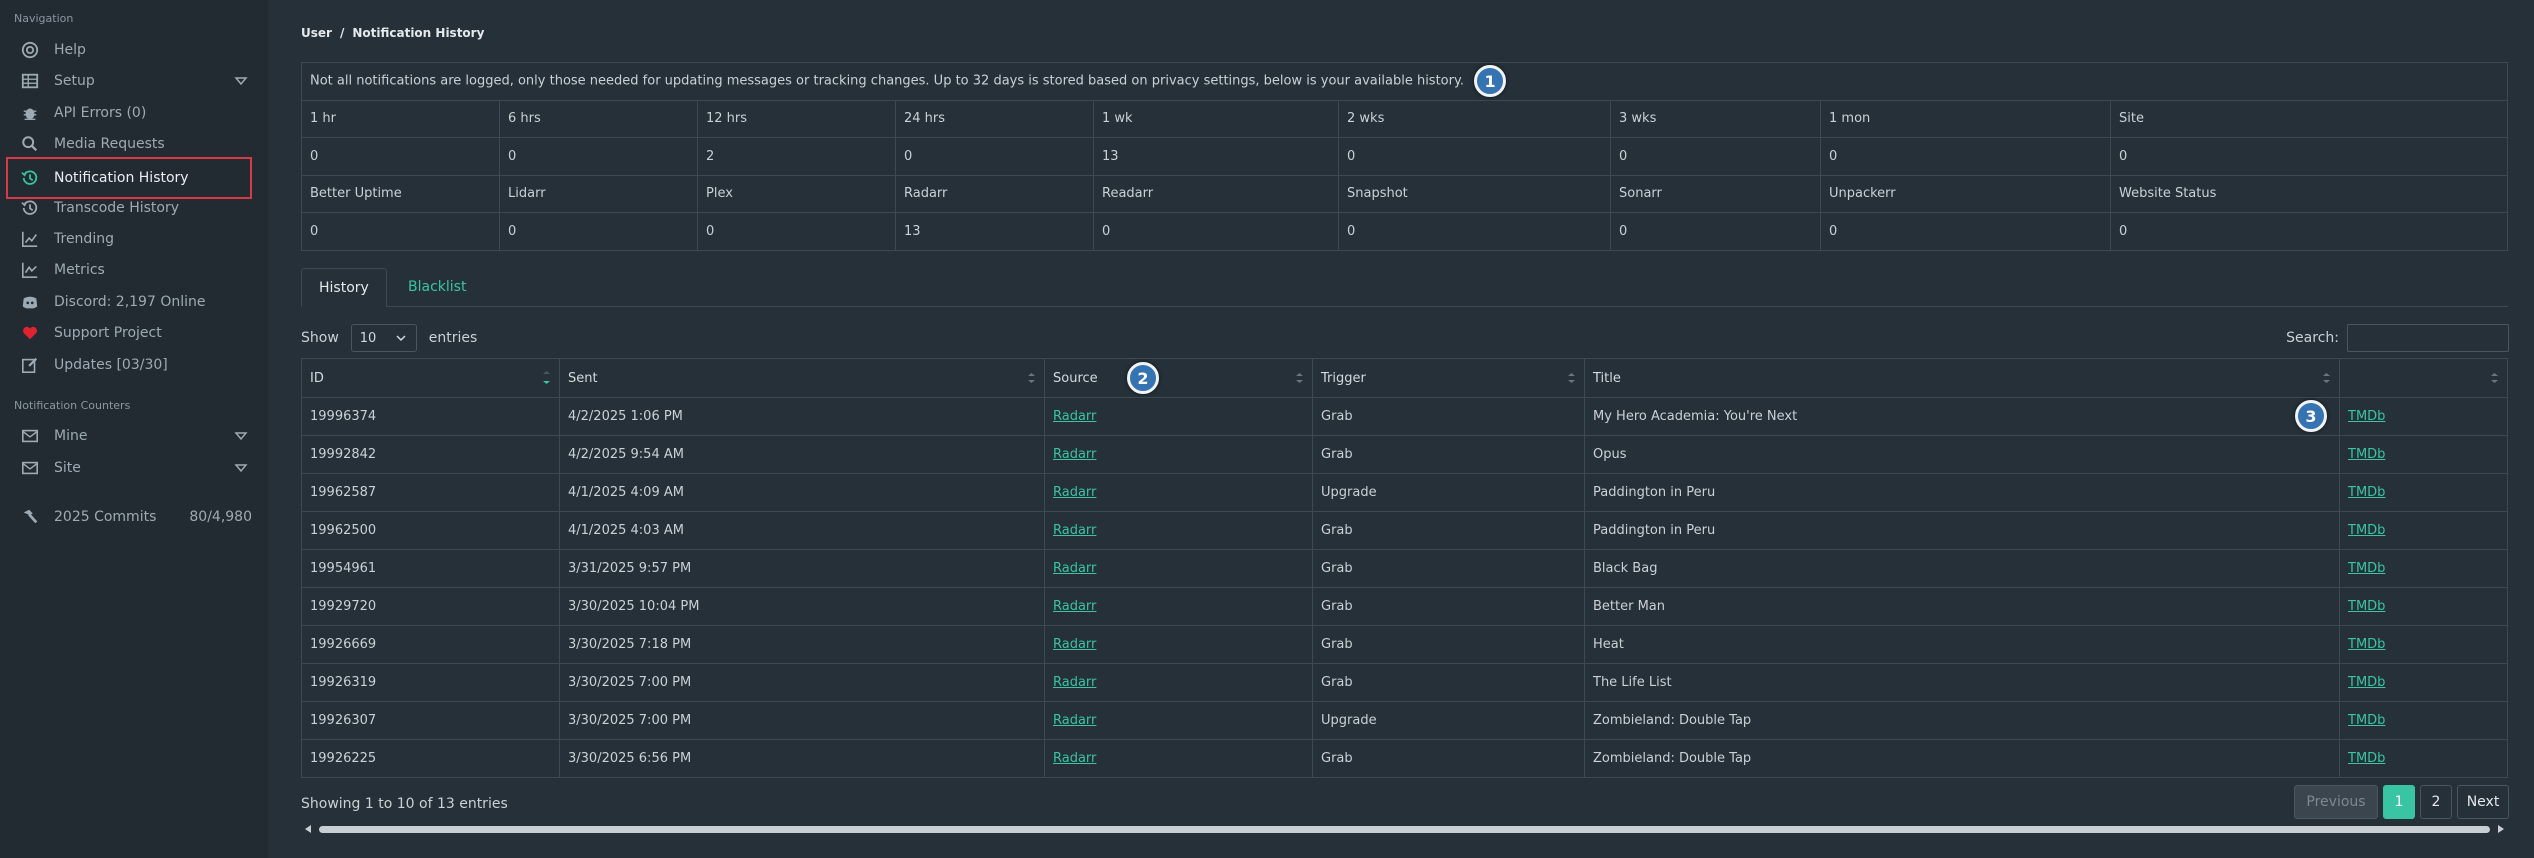 This screenshot has width=2534, height=858. Describe the element at coordinates (400, 118) in the screenshot. I see `period-header: 1 hr` at that location.